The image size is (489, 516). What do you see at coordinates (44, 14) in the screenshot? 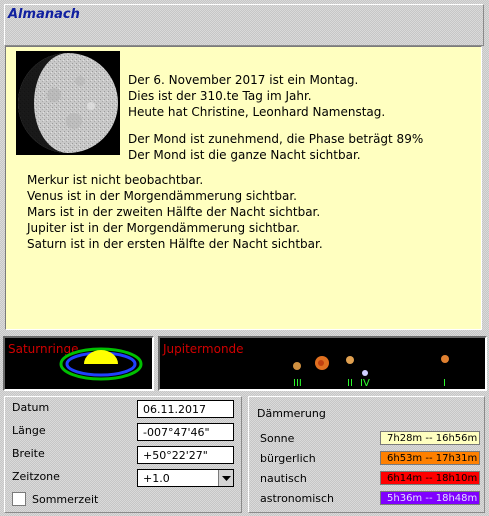
I see `window-title: Almanach` at bounding box center [44, 14].